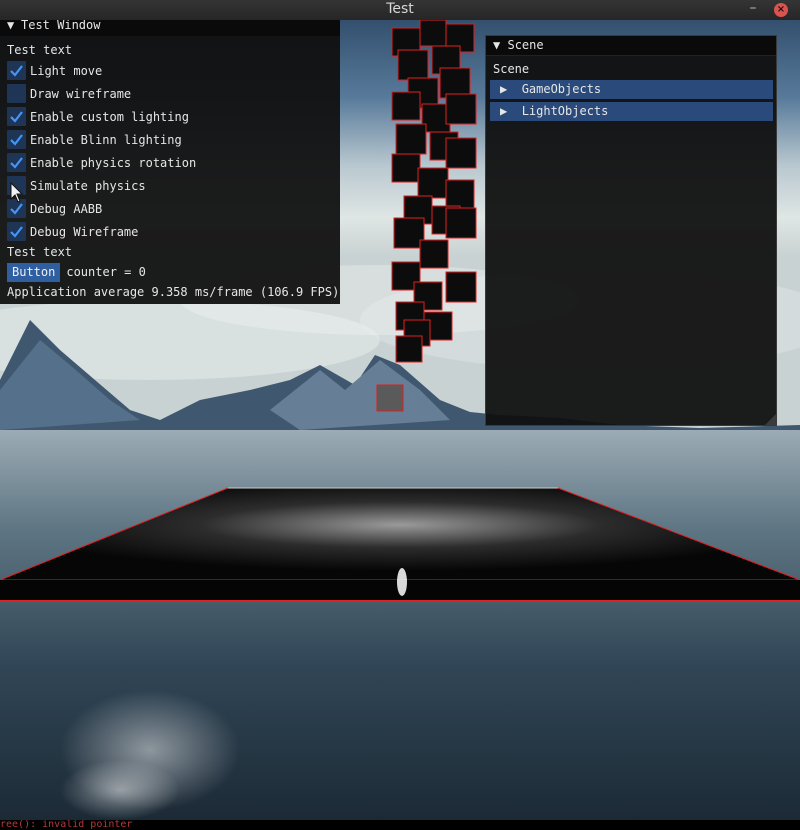 This screenshot has width=800, height=830. Describe the element at coordinates (81, 94) in the screenshot. I see `checkbox-label: Draw wireframe` at that location.